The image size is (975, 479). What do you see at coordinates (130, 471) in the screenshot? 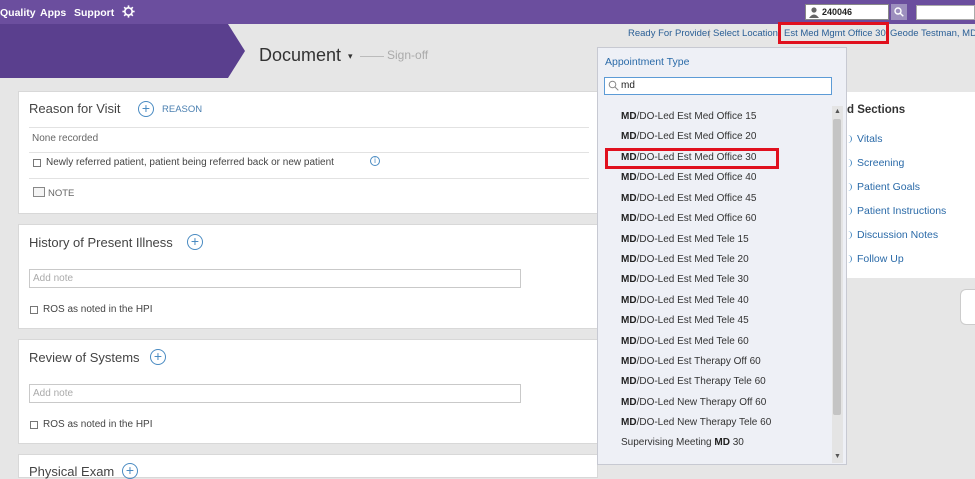
I see `add-physical-exam-icon: +` at bounding box center [130, 471].